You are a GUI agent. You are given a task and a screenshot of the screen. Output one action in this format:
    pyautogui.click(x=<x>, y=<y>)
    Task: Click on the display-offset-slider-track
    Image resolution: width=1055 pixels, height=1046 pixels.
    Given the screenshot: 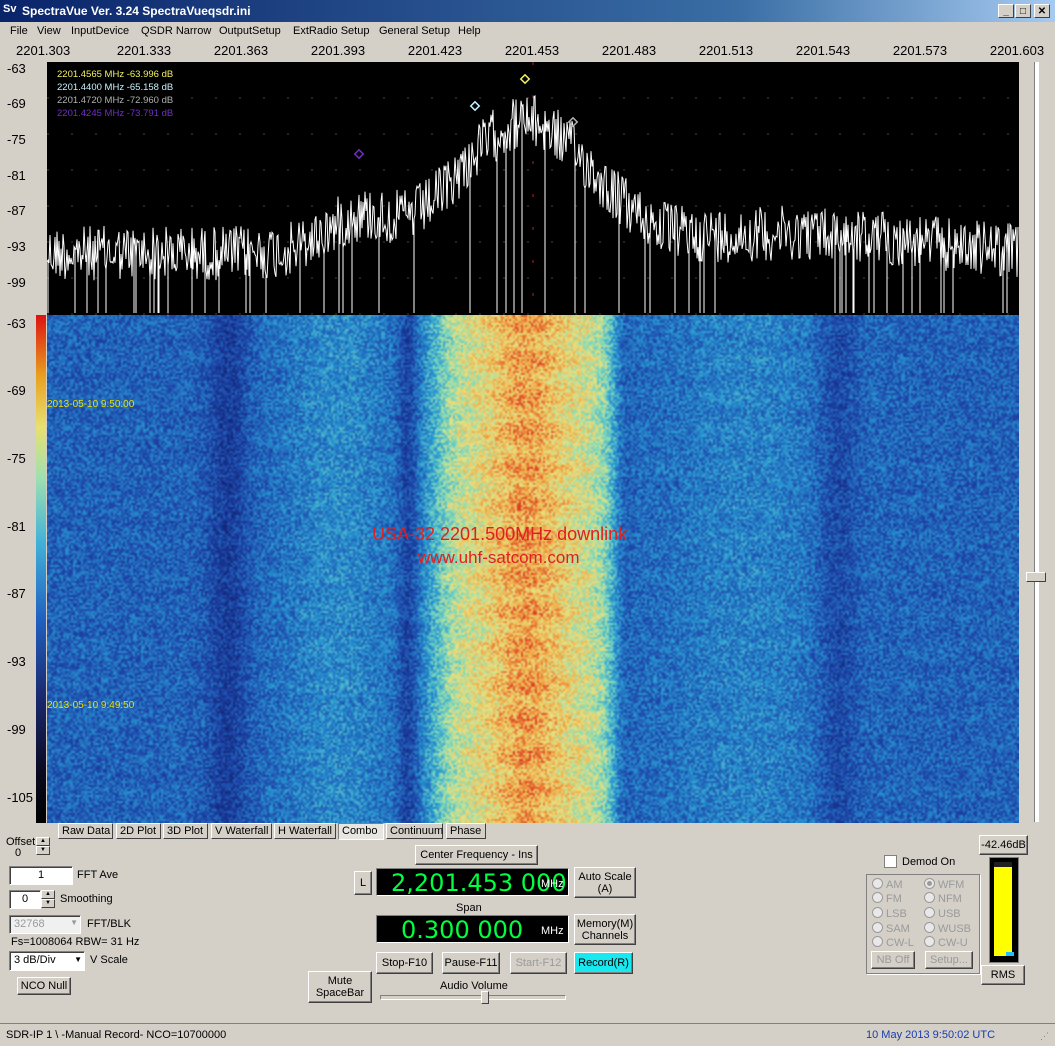 What is the action you would take?
    pyautogui.click(x=1036, y=442)
    